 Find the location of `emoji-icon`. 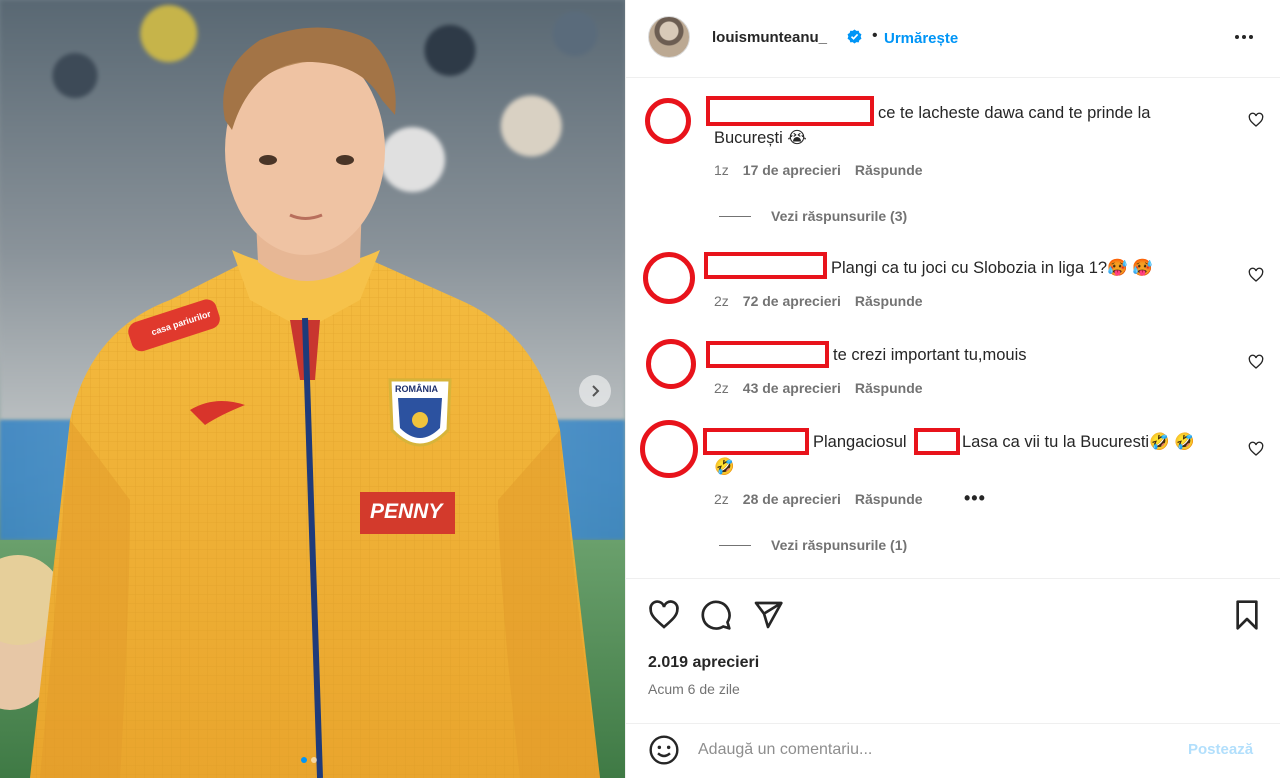

emoji-icon is located at coordinates (664, 750).